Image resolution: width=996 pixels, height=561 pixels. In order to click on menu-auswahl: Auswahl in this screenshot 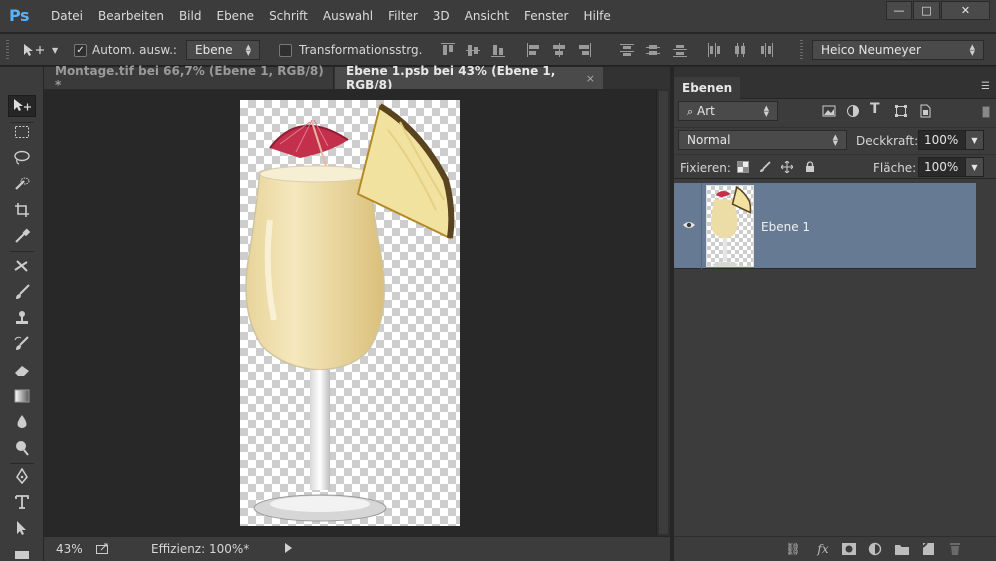, I will do `click(348, 16)`.